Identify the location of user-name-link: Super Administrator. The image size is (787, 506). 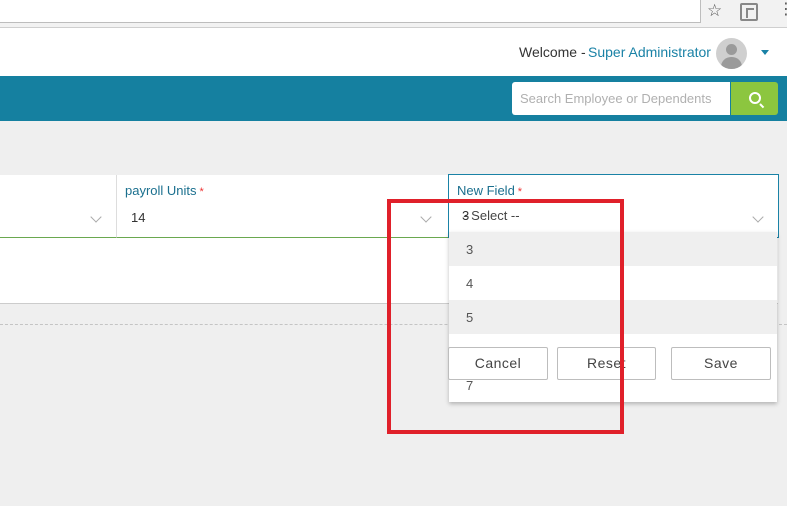
(649, 52).